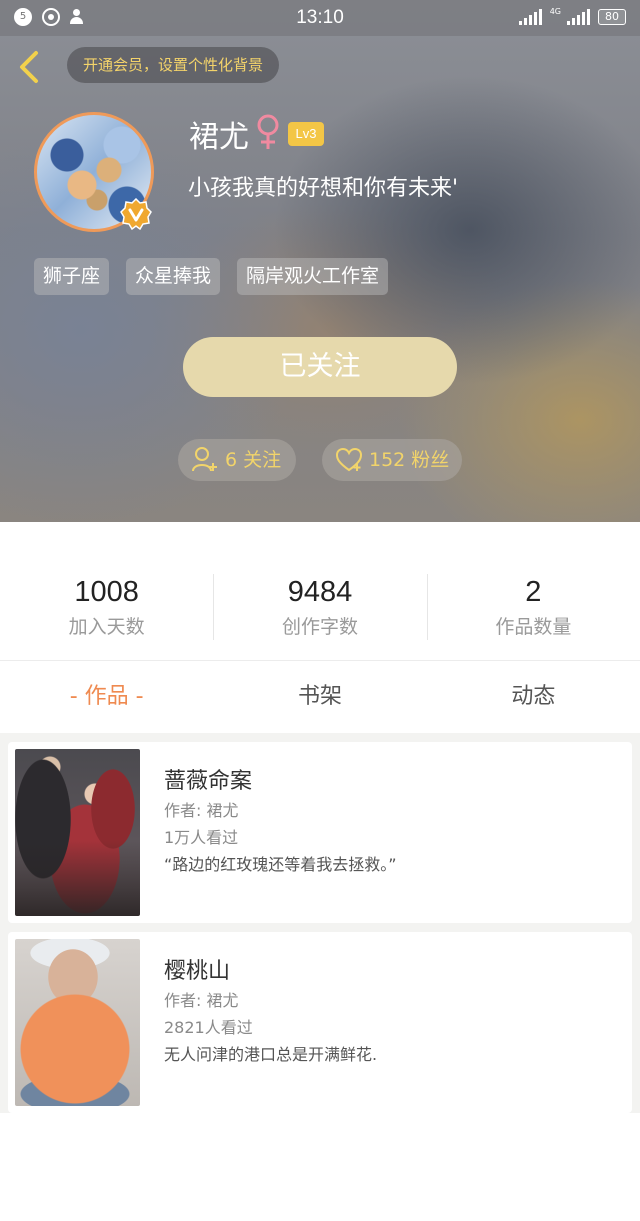 The height and width of the screenshot is (1221, 640). Describe the element at coordinates (201, 837) in the screenshot. I see `work-views: 1万人看过` at that location.